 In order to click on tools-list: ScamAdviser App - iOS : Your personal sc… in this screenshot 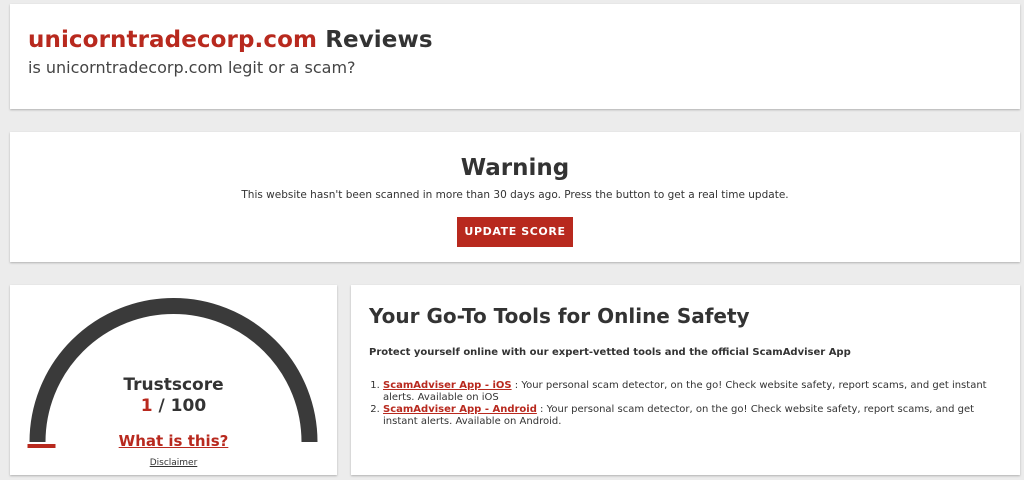, I will do `click(685, 404)`.